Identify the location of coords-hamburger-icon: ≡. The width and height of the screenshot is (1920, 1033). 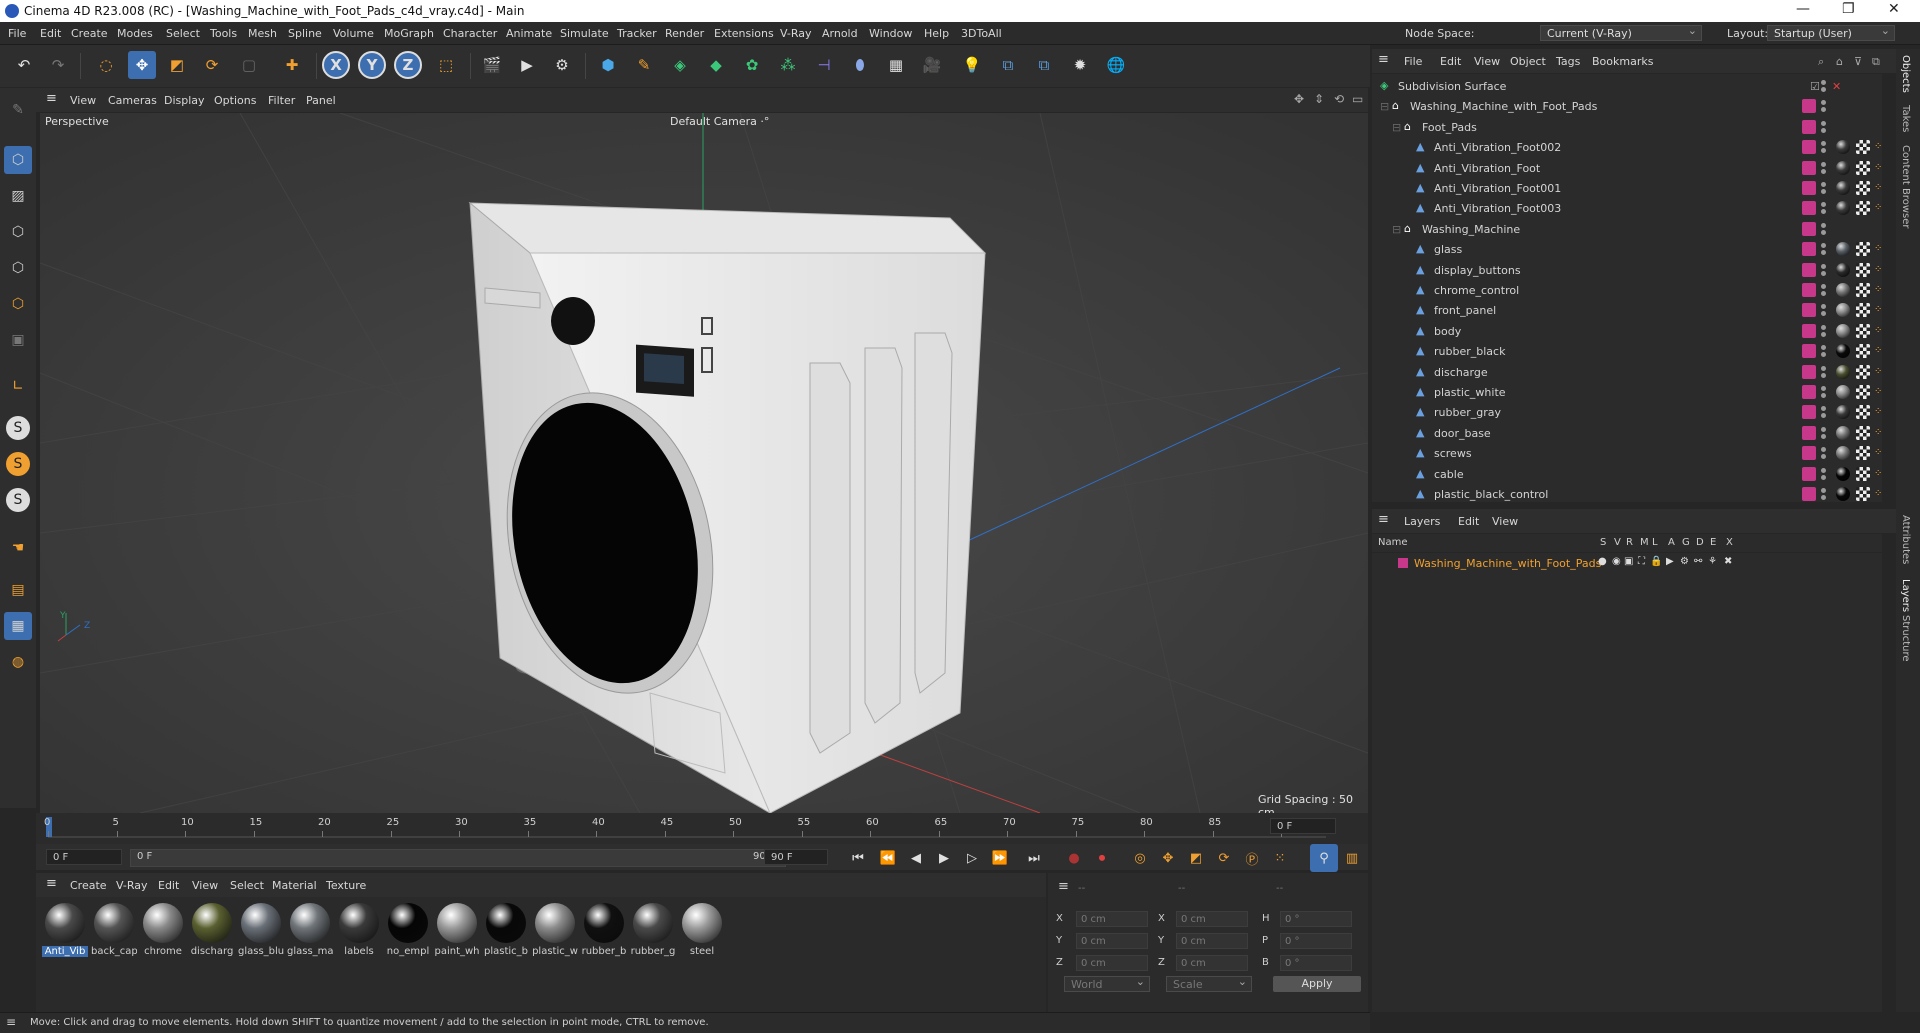
(1063, 886).